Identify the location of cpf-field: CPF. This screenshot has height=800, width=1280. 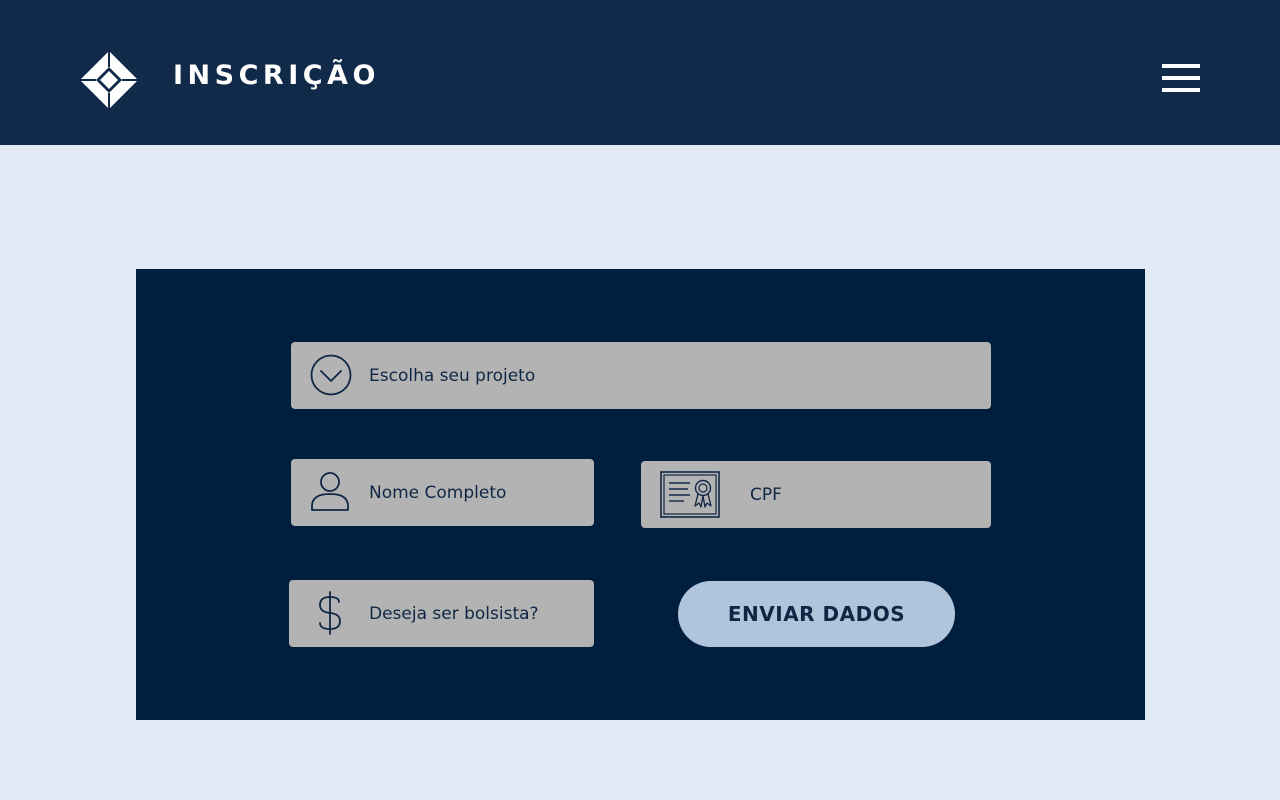
(816, 494).